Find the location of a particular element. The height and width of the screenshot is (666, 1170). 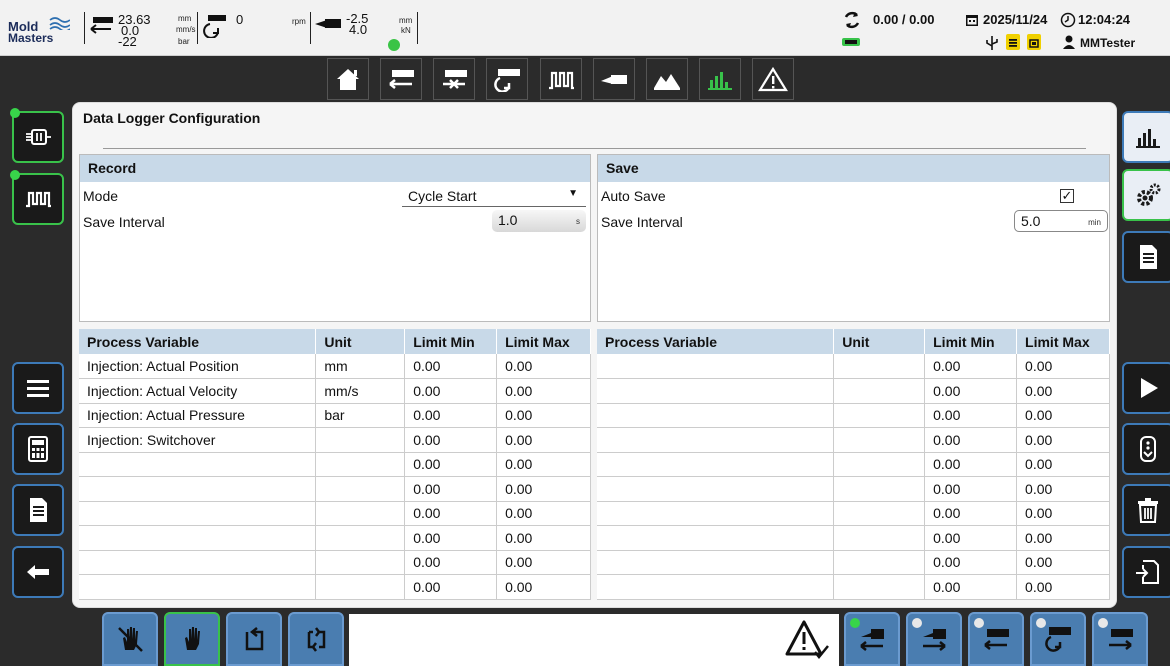

save-interval-input: 5.0 min is located at coordinates (1061, 221).